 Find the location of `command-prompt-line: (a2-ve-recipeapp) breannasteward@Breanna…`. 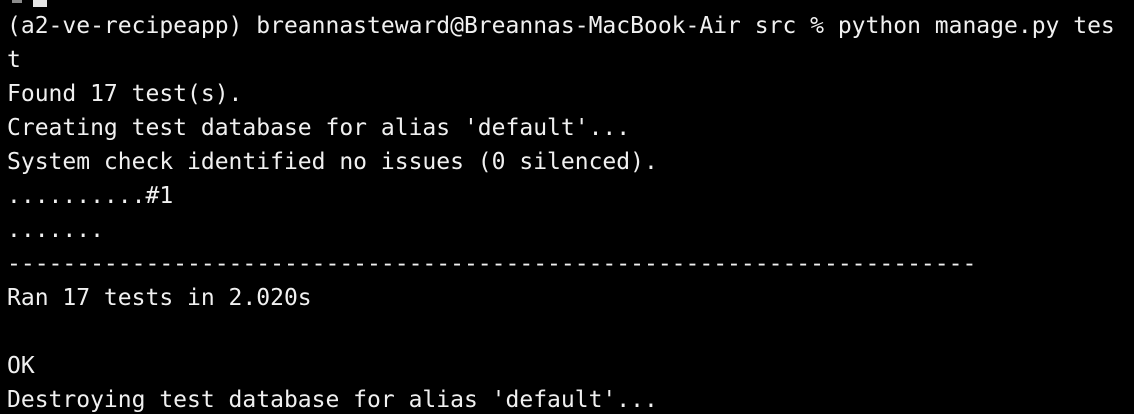

command-prompt-line: (a2-ve-recipeapp) breannasteward@Breanna… is located at coordinates (561, 26).